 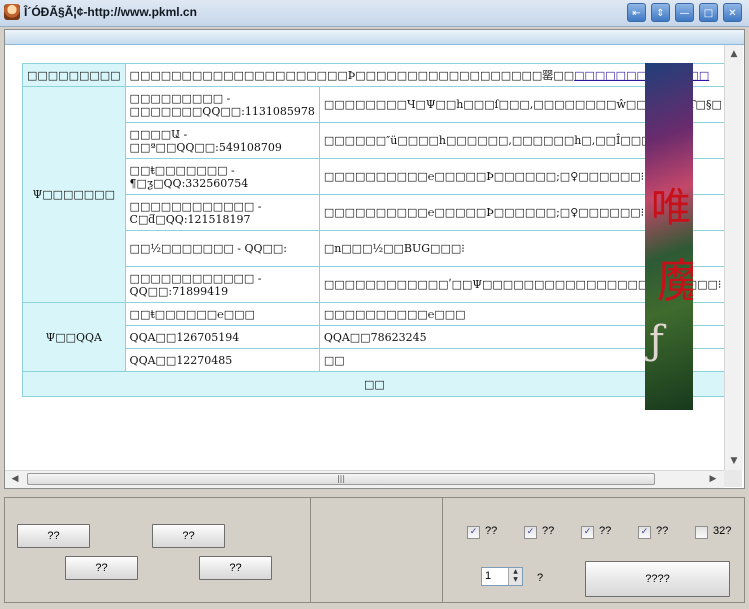 I want to click on banner-text: ƒ, so click(x=656, y=341).